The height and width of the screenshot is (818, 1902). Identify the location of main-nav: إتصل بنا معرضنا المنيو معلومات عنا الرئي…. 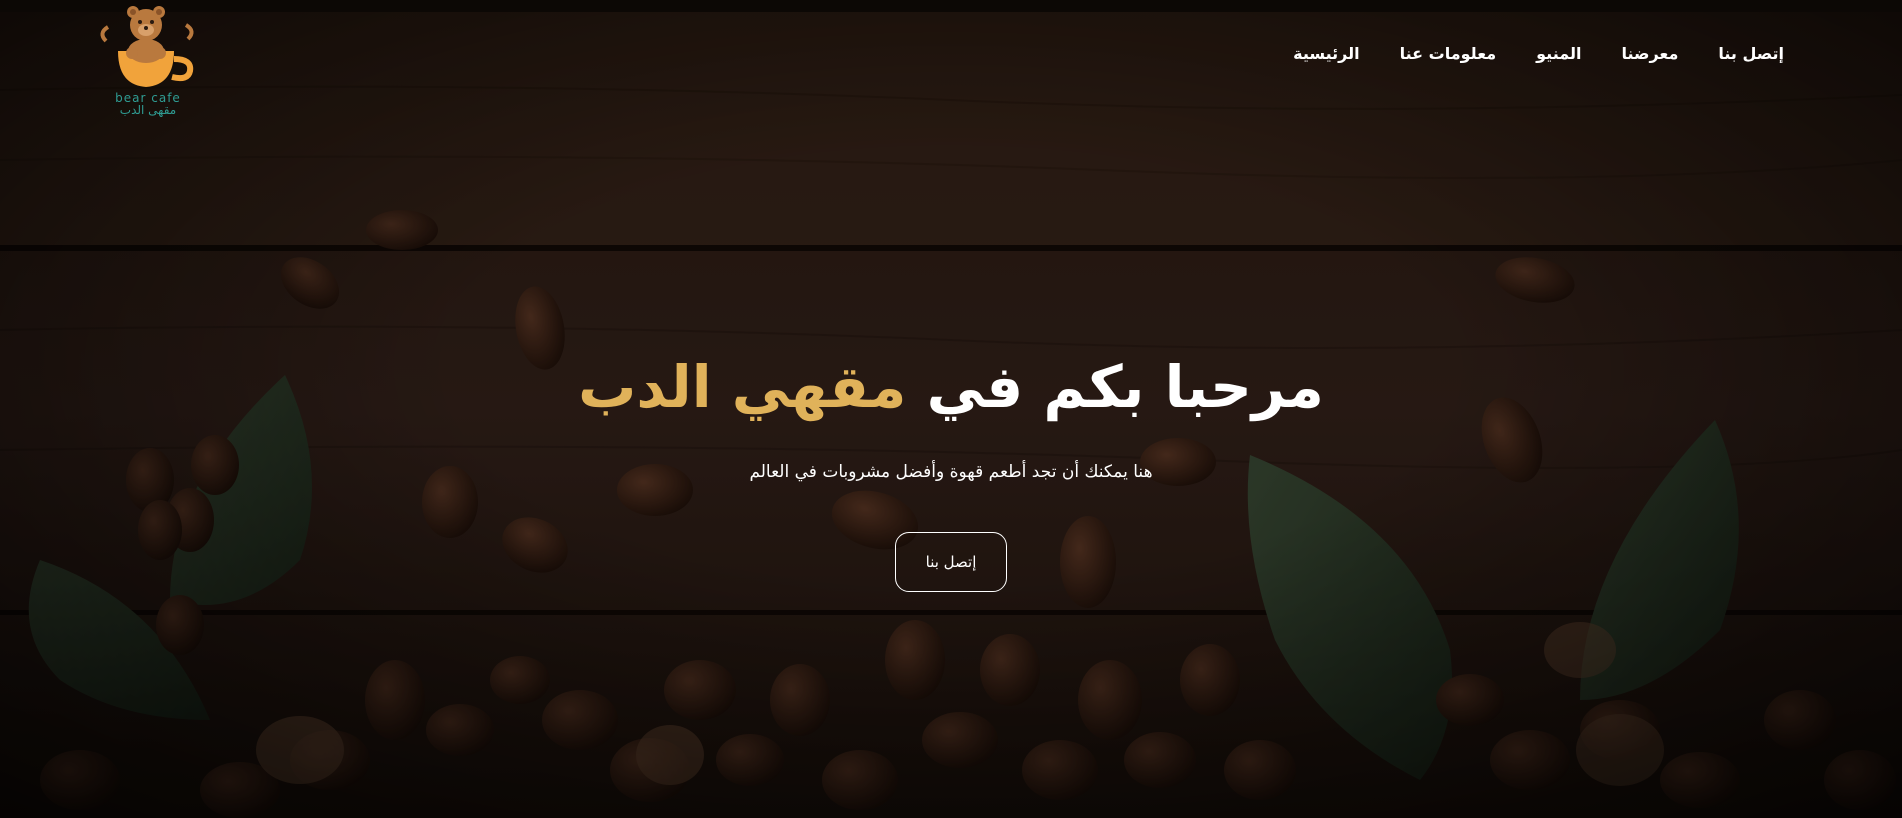
(1538, 54).